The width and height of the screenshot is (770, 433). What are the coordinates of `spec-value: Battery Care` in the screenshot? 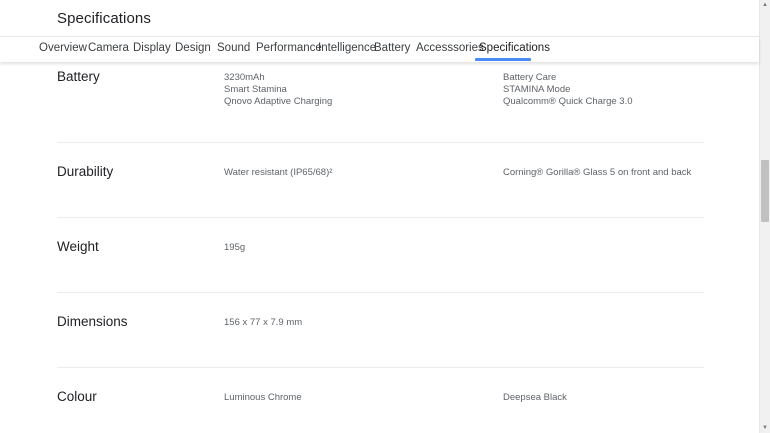 It's located at (530, 77).